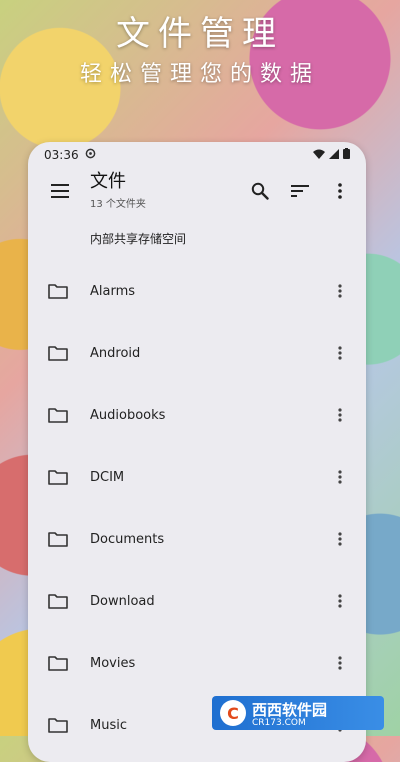  What do you see at coordinates (300, 191) in the screenshot?
I see `sort-icon` at bounding box center [300, 191].